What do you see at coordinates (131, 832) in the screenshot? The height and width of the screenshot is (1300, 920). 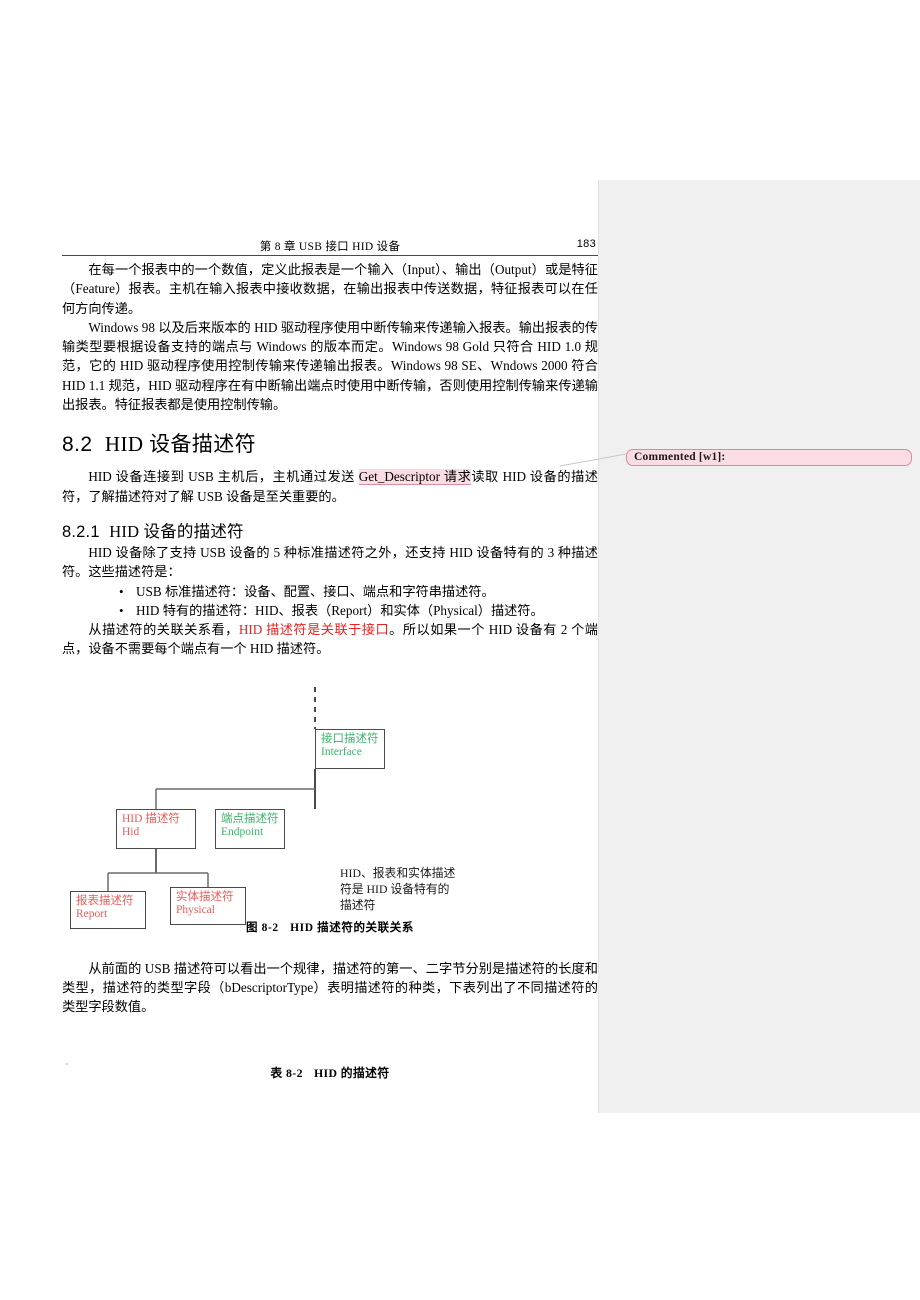 I see `figure-node-hid-en: Hid` at bounding box center [131, 832].